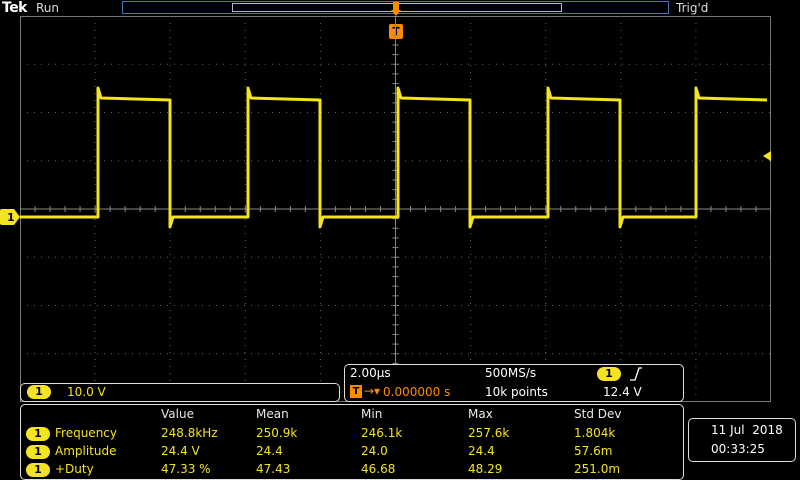 The width and height of the screenshot is (800, 480). I want to click on measurement-max: 48.29, so click(485, 469).